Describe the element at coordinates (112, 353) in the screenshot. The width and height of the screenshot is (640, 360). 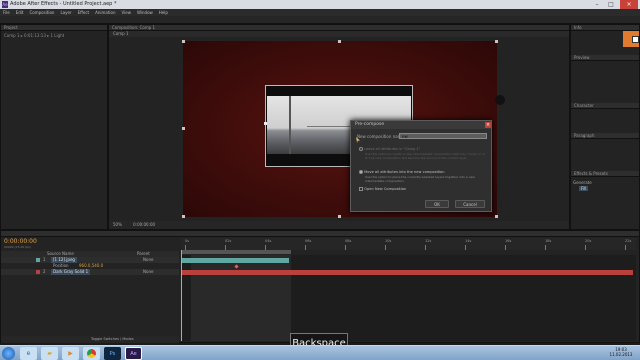
I see `photoshop-icon: Ps` at that location.